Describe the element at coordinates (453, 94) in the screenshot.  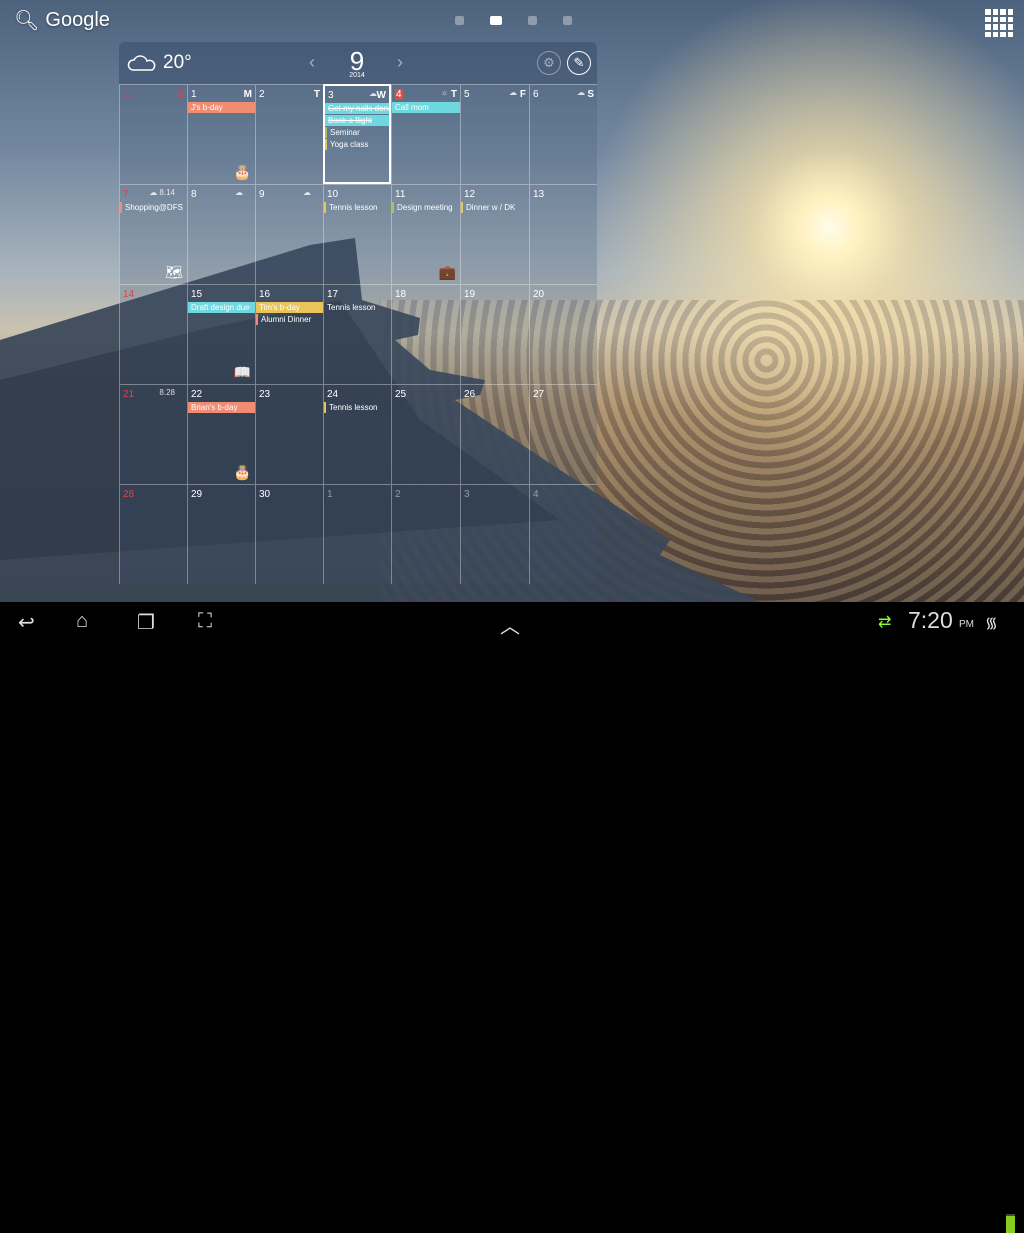
I see `weekday-letter: T` at that location.